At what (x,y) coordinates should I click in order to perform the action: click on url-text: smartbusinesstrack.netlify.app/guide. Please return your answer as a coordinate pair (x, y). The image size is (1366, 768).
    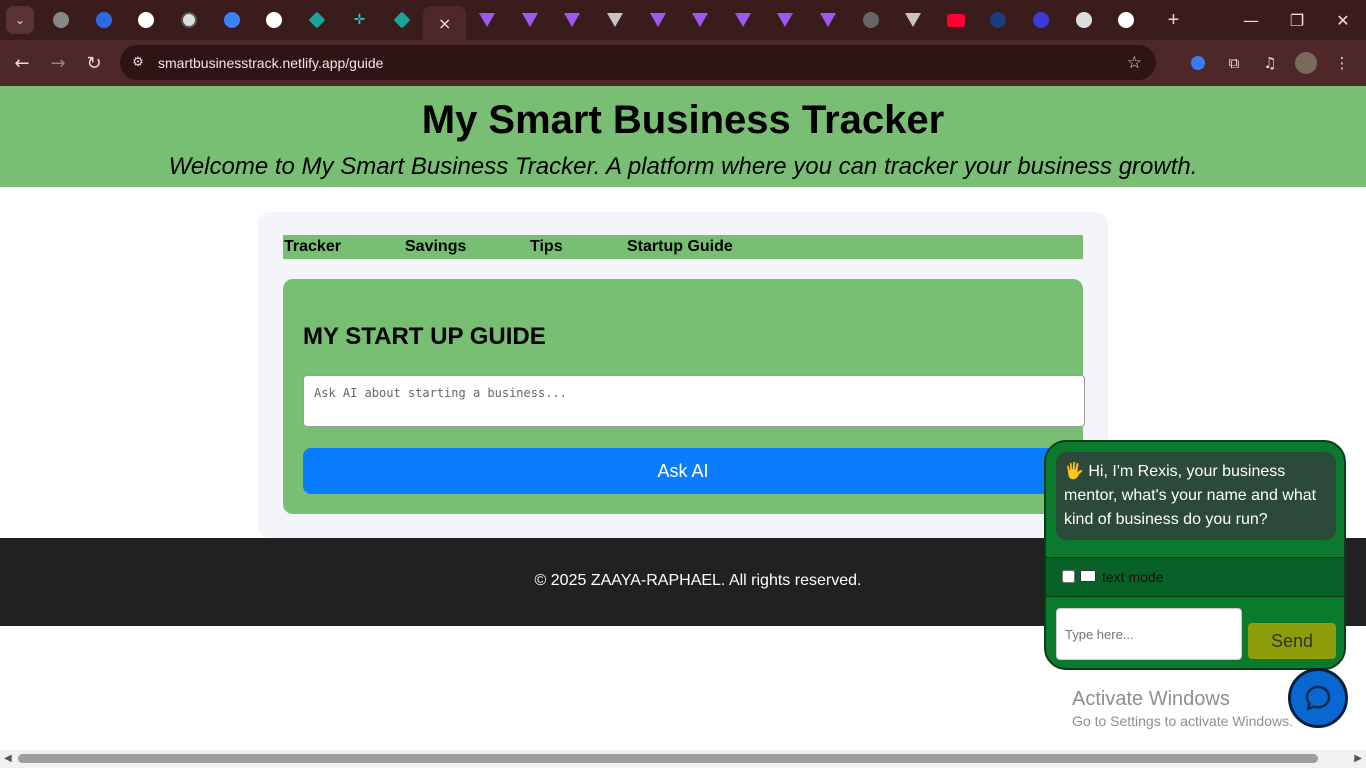
    Looking at the image, I should click on (270, 63).